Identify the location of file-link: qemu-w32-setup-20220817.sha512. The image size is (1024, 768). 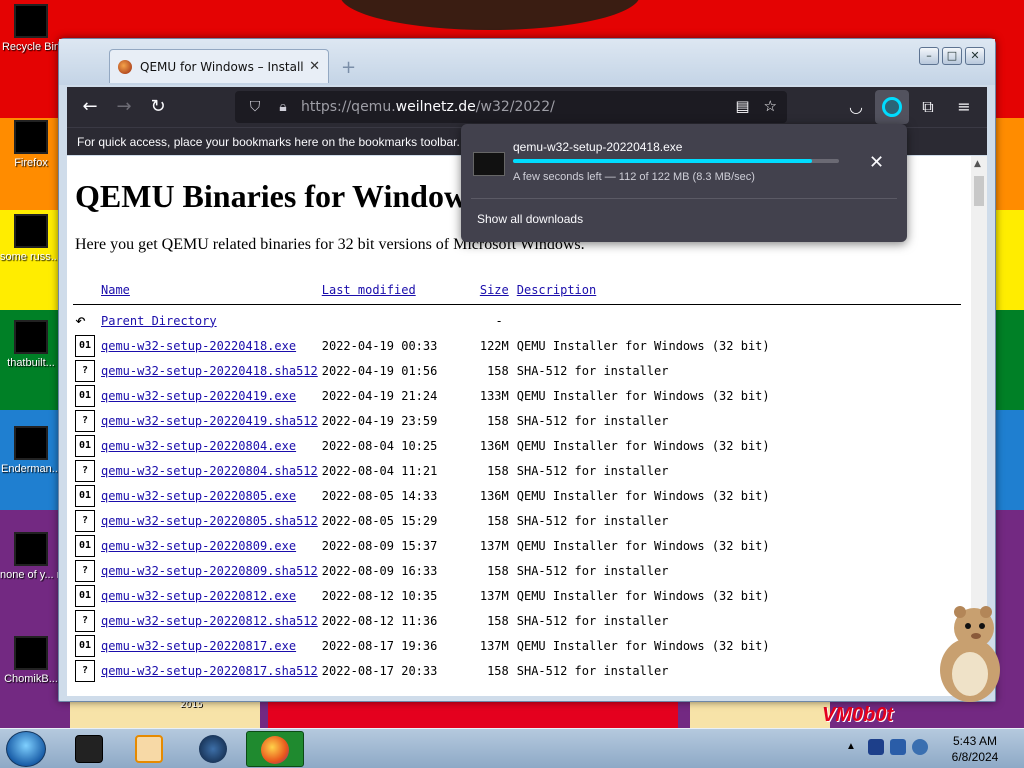
(209, 671).